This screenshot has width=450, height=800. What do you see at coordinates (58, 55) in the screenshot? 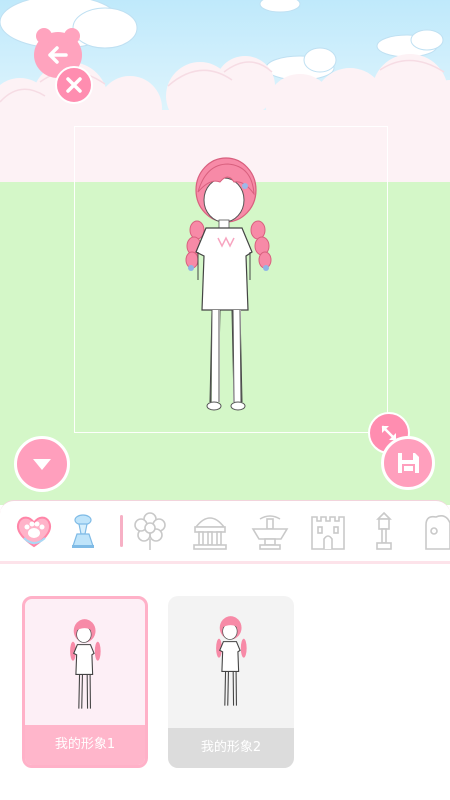
I see `back-arrow-icon` at bounding box center [58, 55].